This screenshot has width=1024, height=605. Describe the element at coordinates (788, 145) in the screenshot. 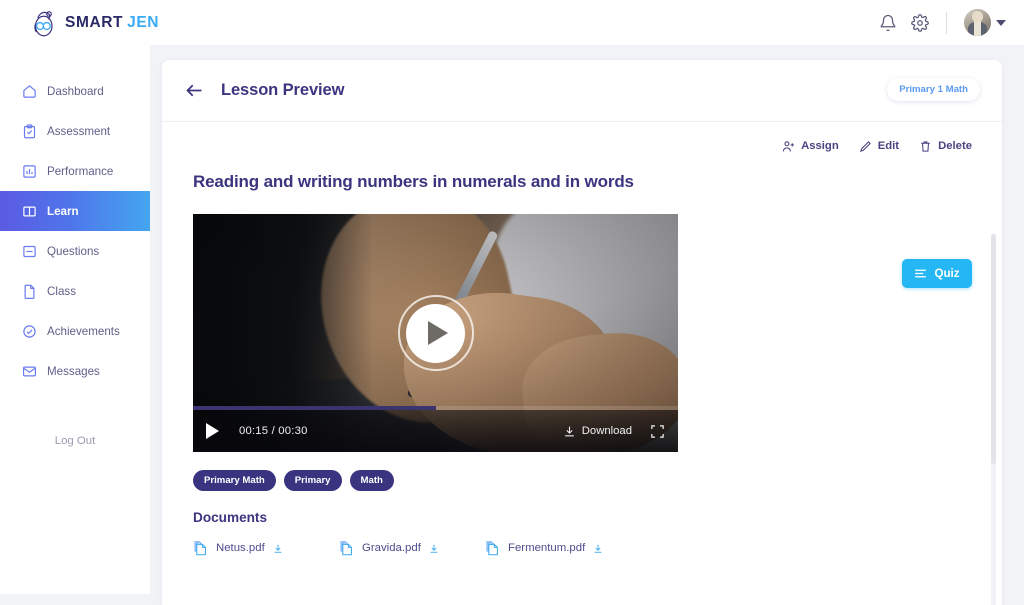

I see `person-add-icon` at that location.